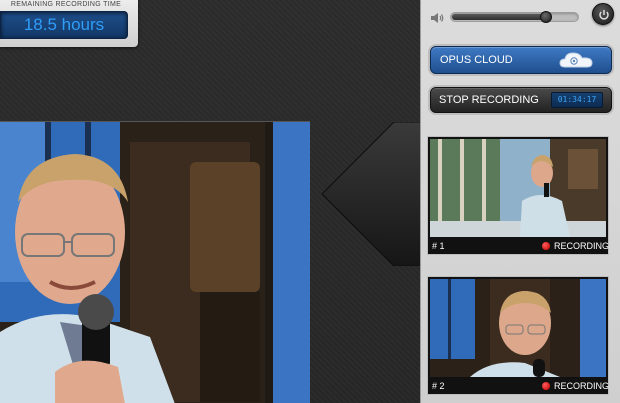 The width and height of the screenshot is (620, 403). What do you see at coordinates (576, 60) in the screenshot?
I see `cloud-icon` at bounding box center [576, 60].